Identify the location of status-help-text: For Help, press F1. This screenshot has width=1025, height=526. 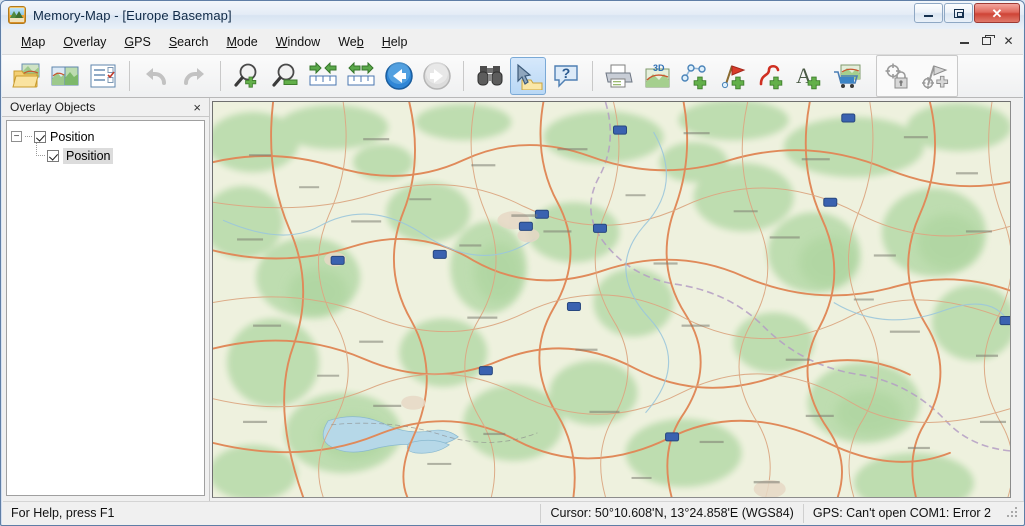
(63, 513).